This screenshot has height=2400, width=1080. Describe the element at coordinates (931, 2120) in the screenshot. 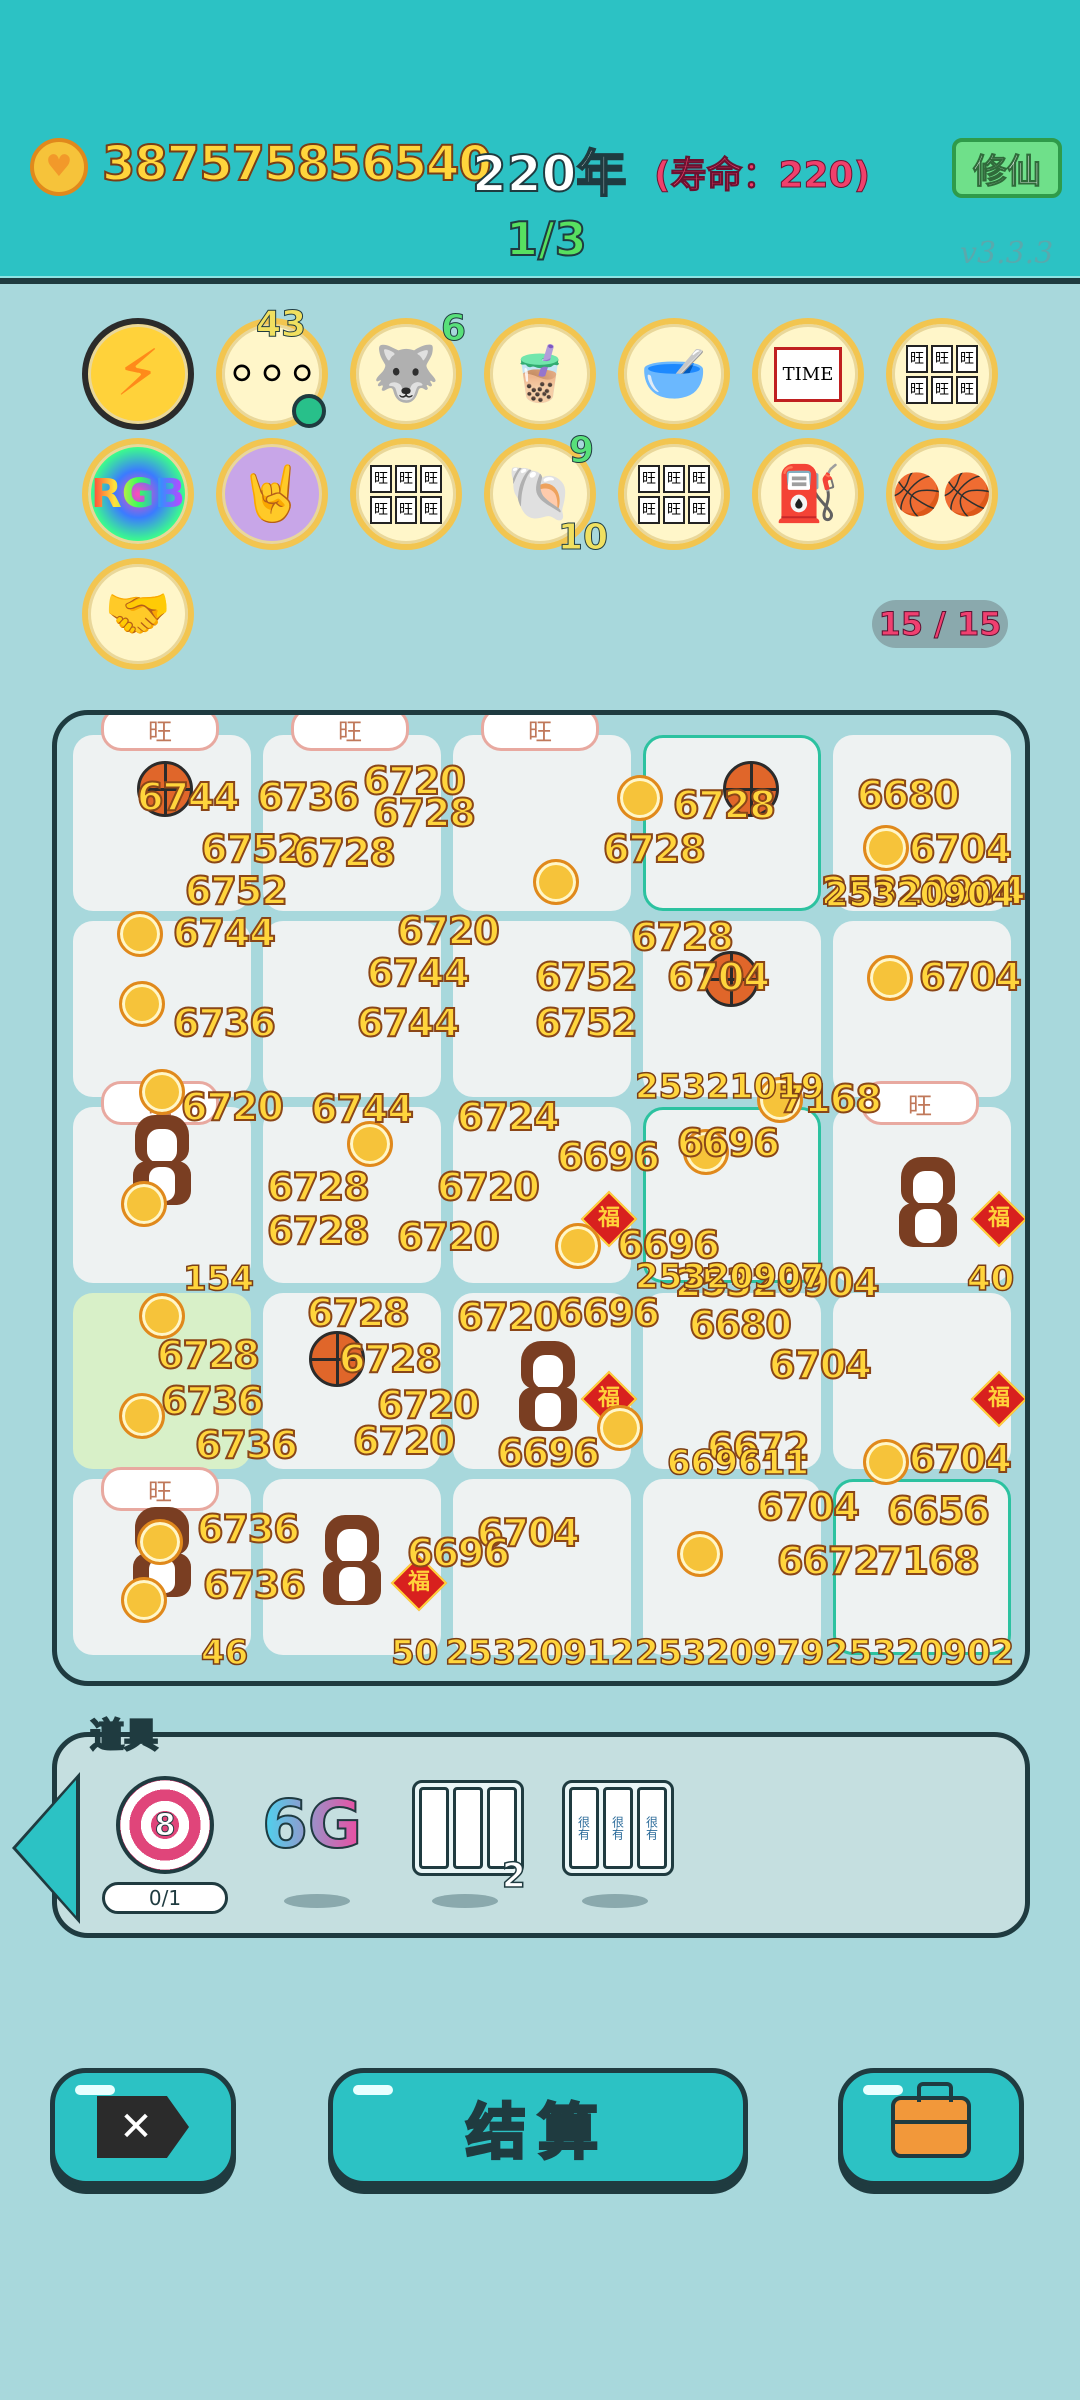

I see `briefcase-icon` at that location.